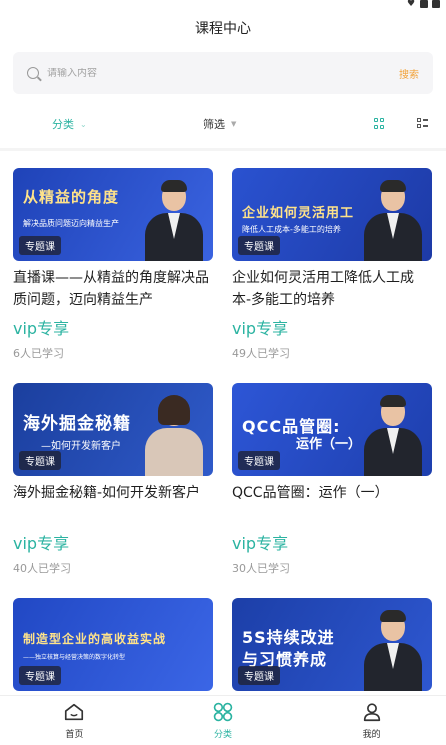 Image resolution: width=446 pixels, height=745 pixels. I want to click on category-filter-label: 分类, so click(63, 124).